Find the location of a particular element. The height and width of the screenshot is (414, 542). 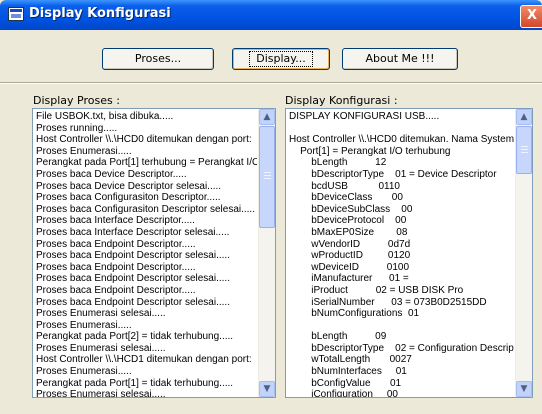

list-item: wVendorID 0d7d is located at coordinates (401, 245).